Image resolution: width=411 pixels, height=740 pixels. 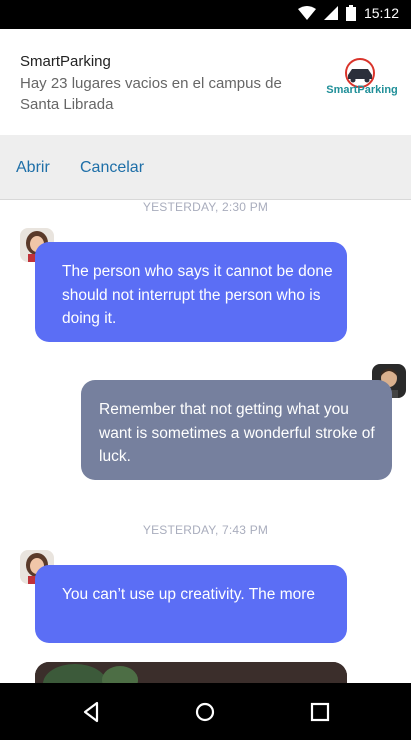 What do you see at coordinates (205, 14) in the screenshot?
I see `status-bar: 15:12` at bounding box center [205, 14].